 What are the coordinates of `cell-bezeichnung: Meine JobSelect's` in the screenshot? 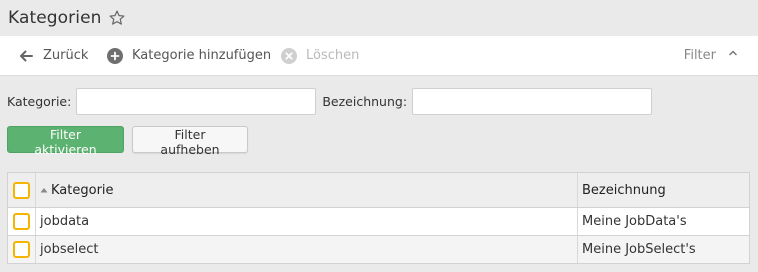 It's located at (639, 249).